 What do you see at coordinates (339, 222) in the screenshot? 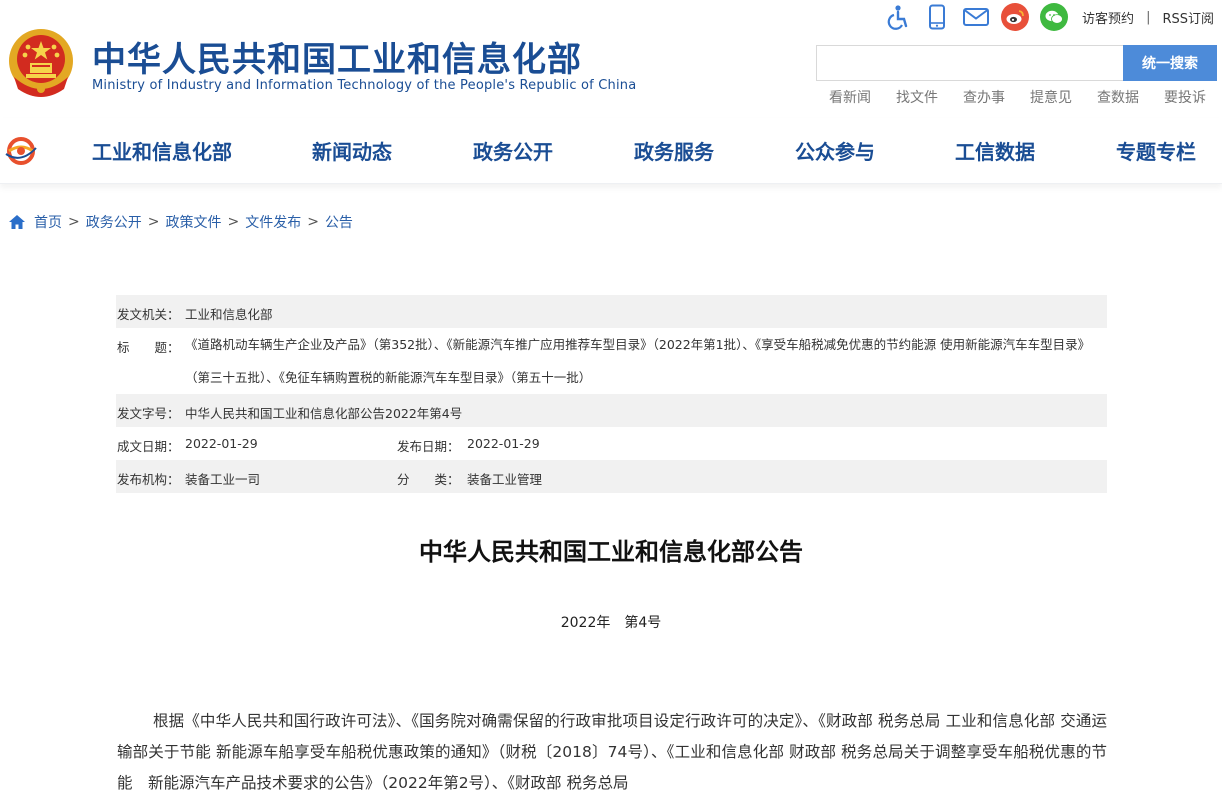
I see `breadcrumb-announcement: 公告` at bounding box center [339, 222].